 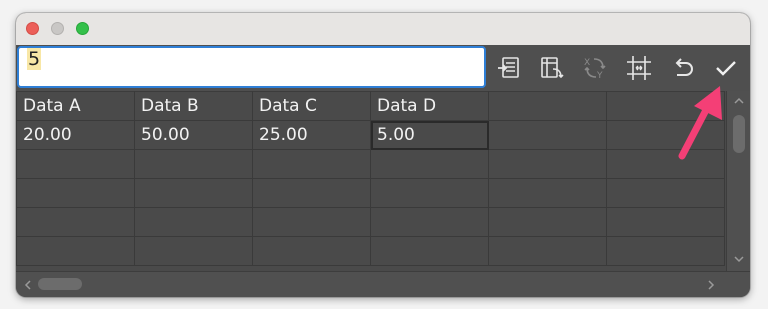 What do you see at coordinates (251, 67) in the screenshot?
I see `cell-value-input: 5` at bounding box center [251, 67].